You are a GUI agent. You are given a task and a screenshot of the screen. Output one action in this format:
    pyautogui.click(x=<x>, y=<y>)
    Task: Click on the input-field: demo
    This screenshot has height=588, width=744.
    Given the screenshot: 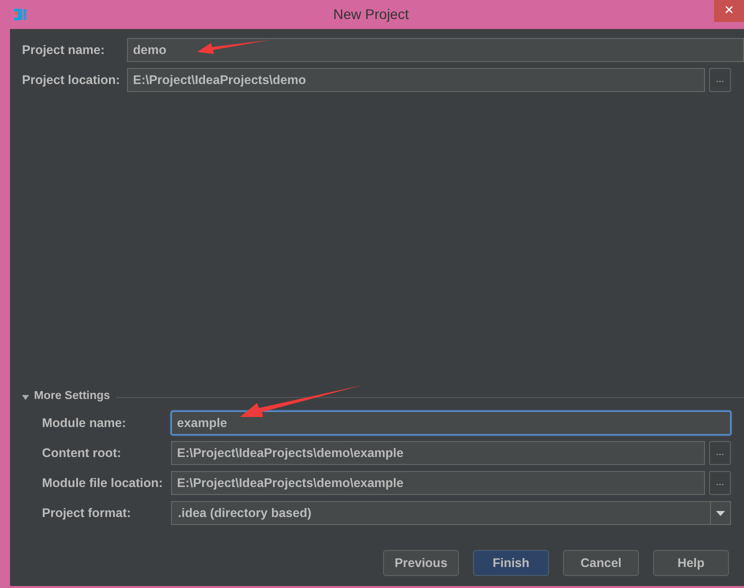 What is the action you would take?
    pyautogui.click(x=435, y=50)
    